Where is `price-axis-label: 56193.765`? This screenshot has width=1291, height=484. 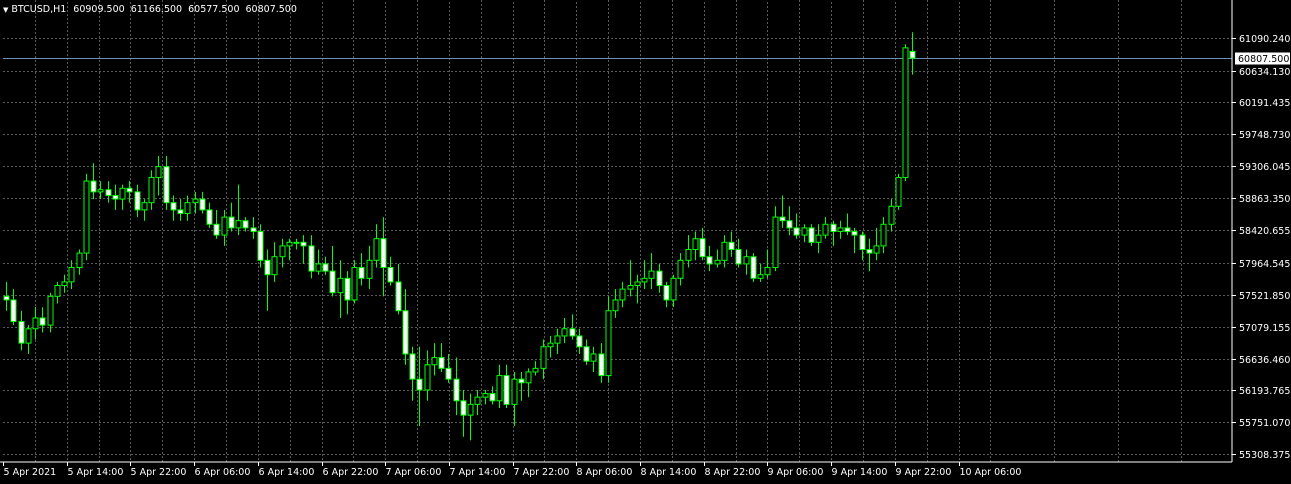
price-axis-label: 56193.765 is located at coordinates (1264, 391).